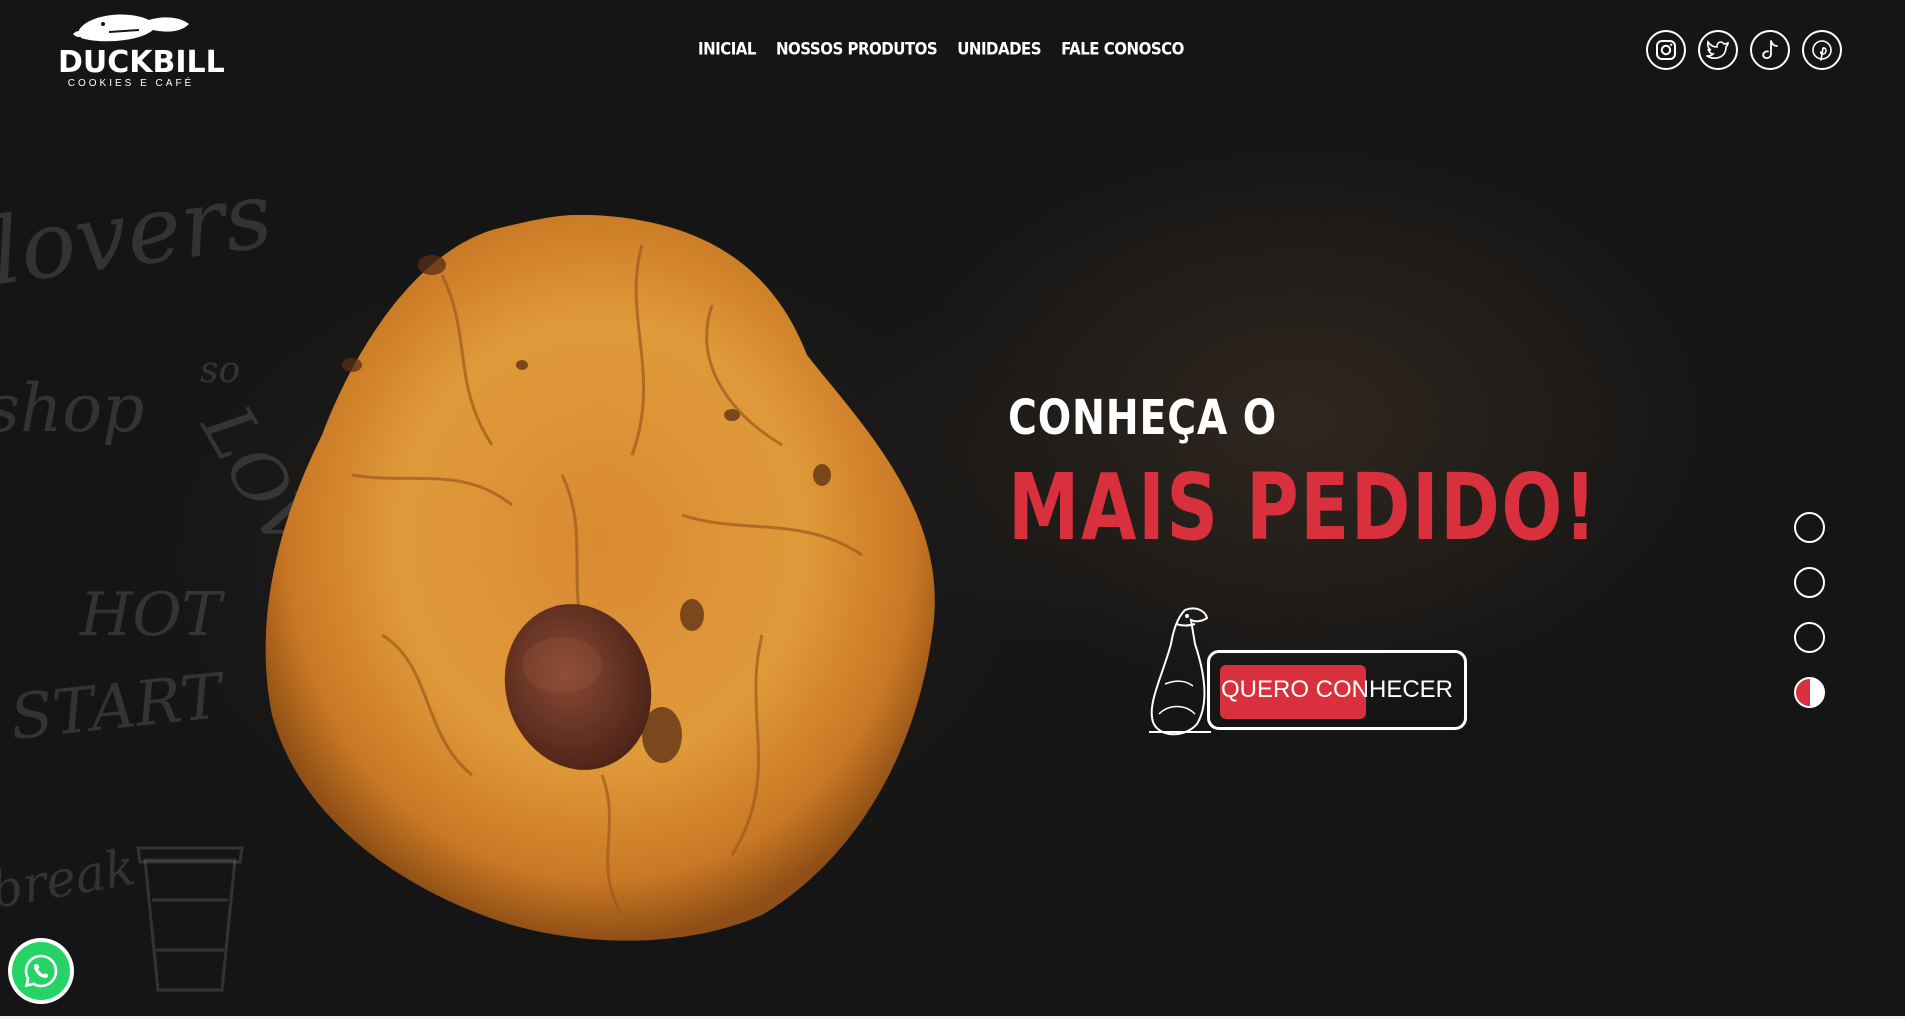 Image resolution: width=1905 pixels, height=1019 pixels. I want to click on twitter-link, so click(1718, 50).